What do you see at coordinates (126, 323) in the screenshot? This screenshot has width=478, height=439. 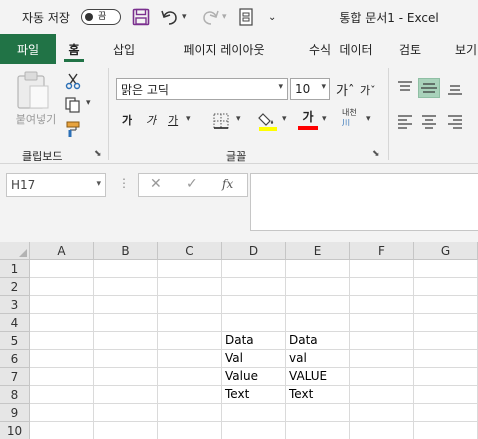 I see `cell-b4` at bounding box center [126, 323].